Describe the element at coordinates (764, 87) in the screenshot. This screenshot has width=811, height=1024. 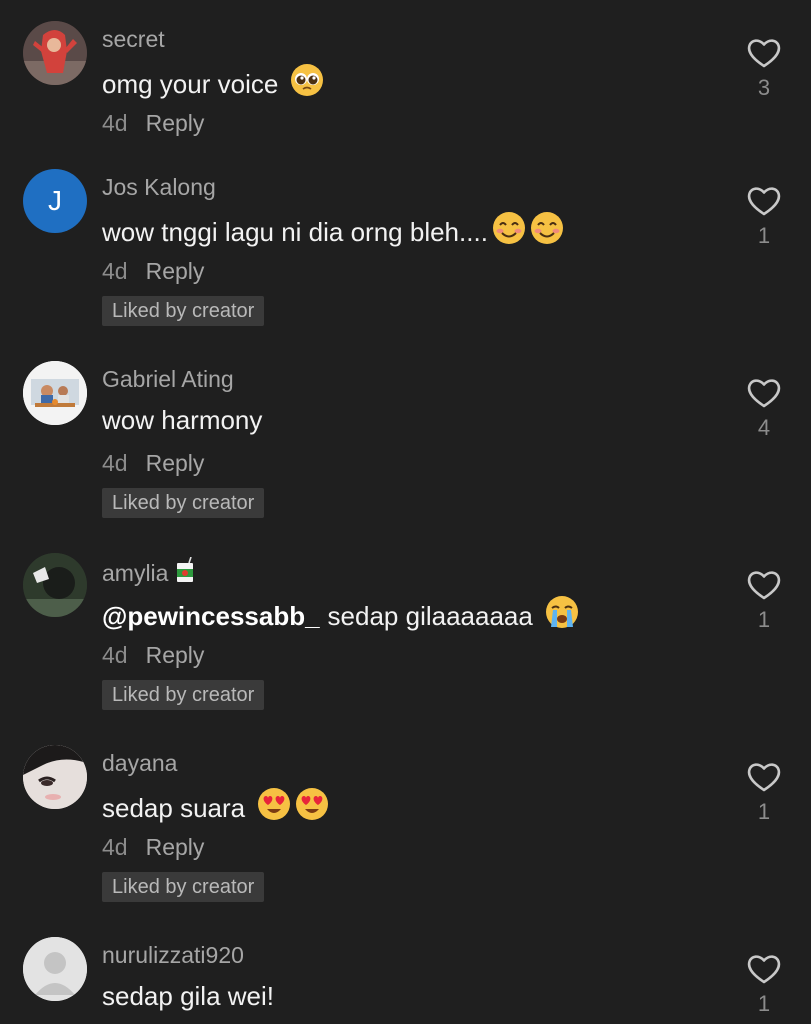
I see `like-count: 3` at that location.